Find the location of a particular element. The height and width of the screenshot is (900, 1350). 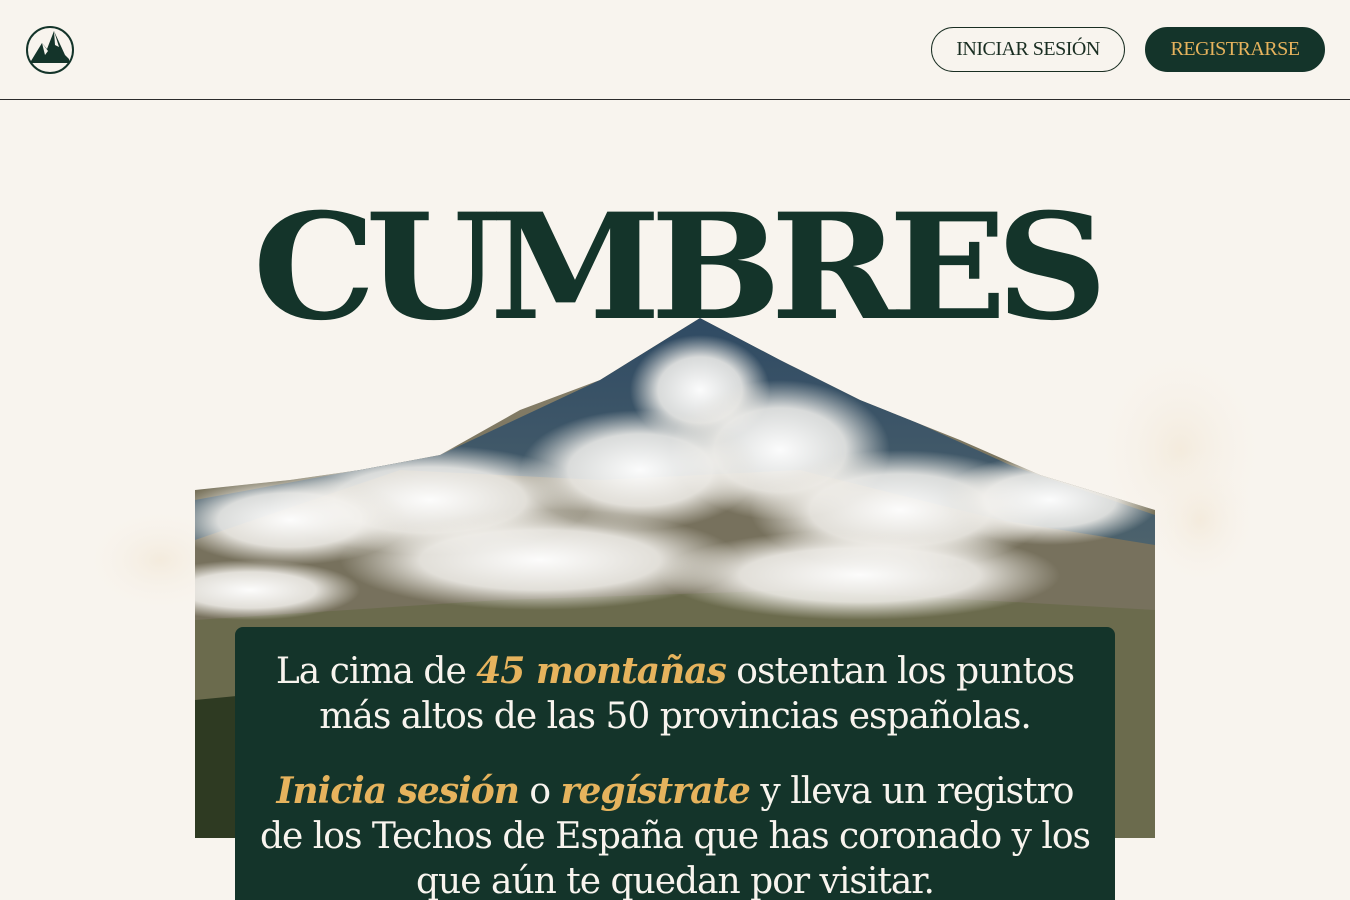

register-button: REGISTRARSE is located at coordinates (1235, 49).